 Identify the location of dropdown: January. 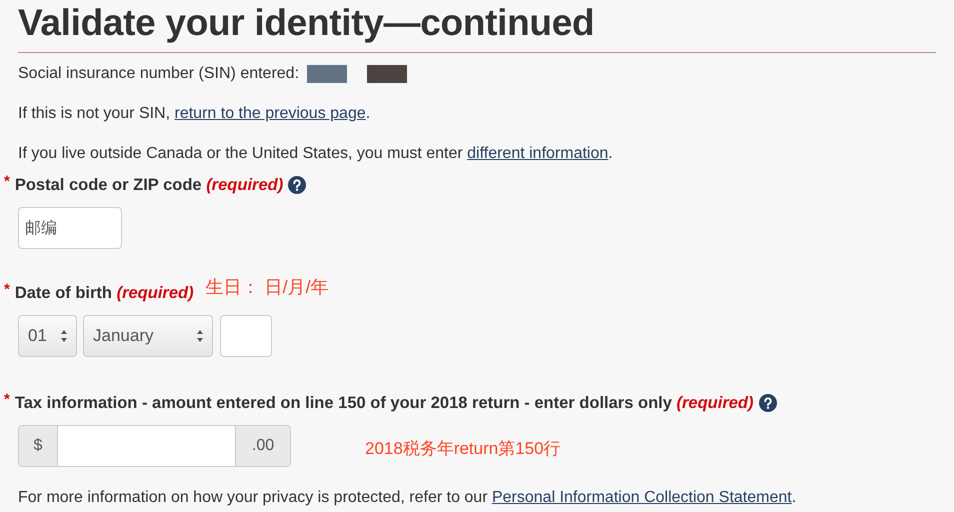
(148, 336).